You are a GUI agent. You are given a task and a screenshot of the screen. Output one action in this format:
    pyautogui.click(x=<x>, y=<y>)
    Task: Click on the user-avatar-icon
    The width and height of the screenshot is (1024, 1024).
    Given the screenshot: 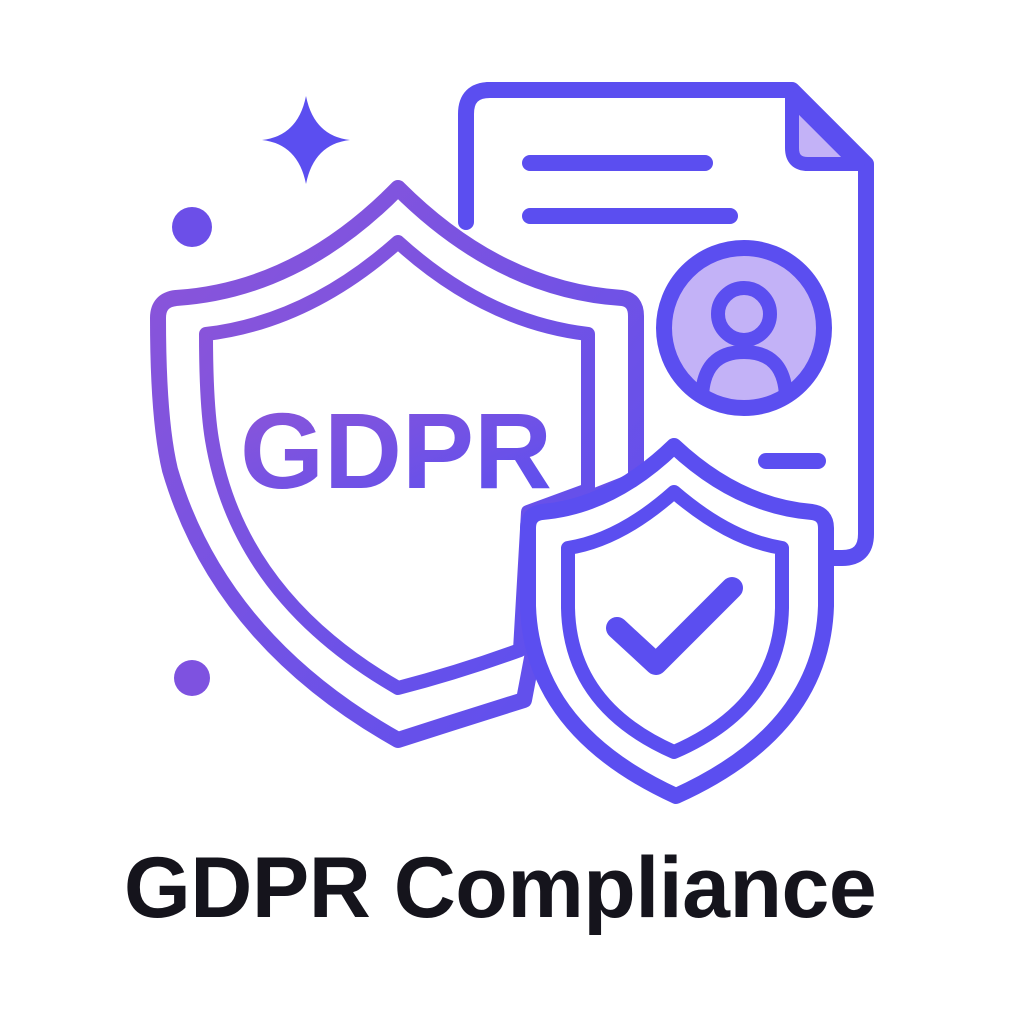 What is the action you would take?
    pyautogui.click(x=744, y=328)
    